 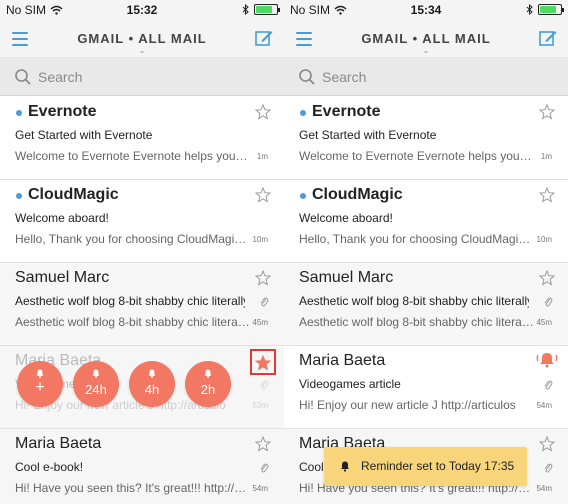 What do you see at coordinates (350, 384) in the screenshot?
I see `email-subject: Videogames article` at bounding box center [350, 384].